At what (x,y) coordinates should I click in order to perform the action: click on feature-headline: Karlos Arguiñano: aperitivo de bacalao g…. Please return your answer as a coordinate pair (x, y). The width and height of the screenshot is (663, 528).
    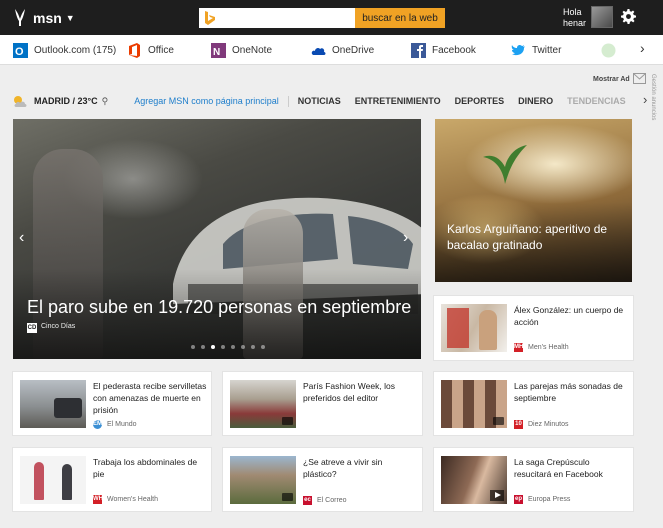
    Looking at the image, I should click on (538, 237).